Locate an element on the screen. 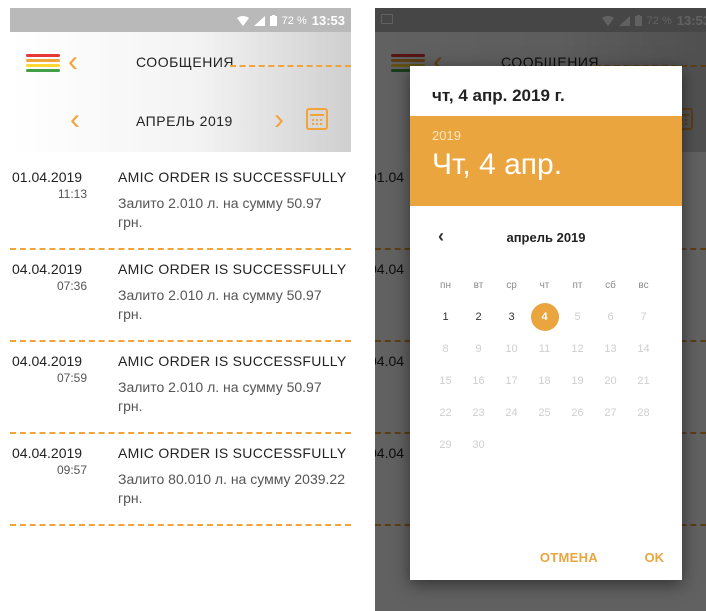 The width and height of the screenshot is (706, 611). calendar-day: 14 is located at coordinates (643, 349).